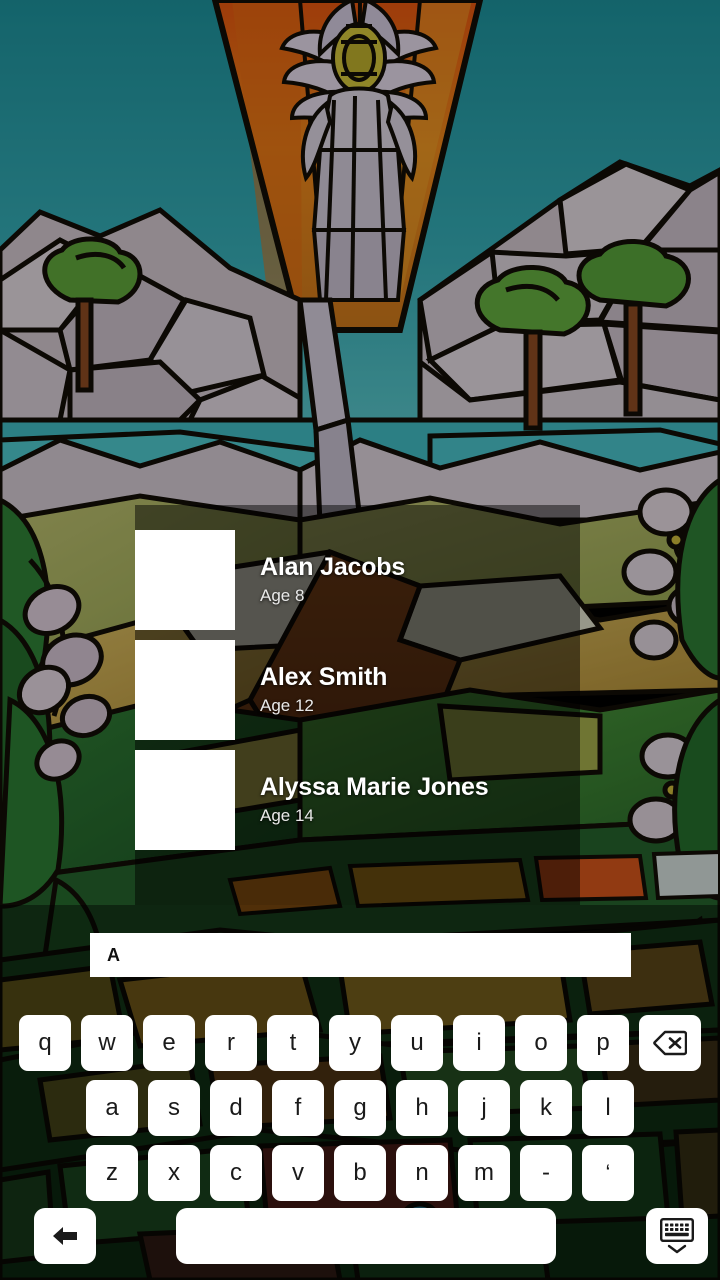 Image resolution: width=720 pixels, height=1280 pixels. I want to click on key-r: r, so click(231, 1043).